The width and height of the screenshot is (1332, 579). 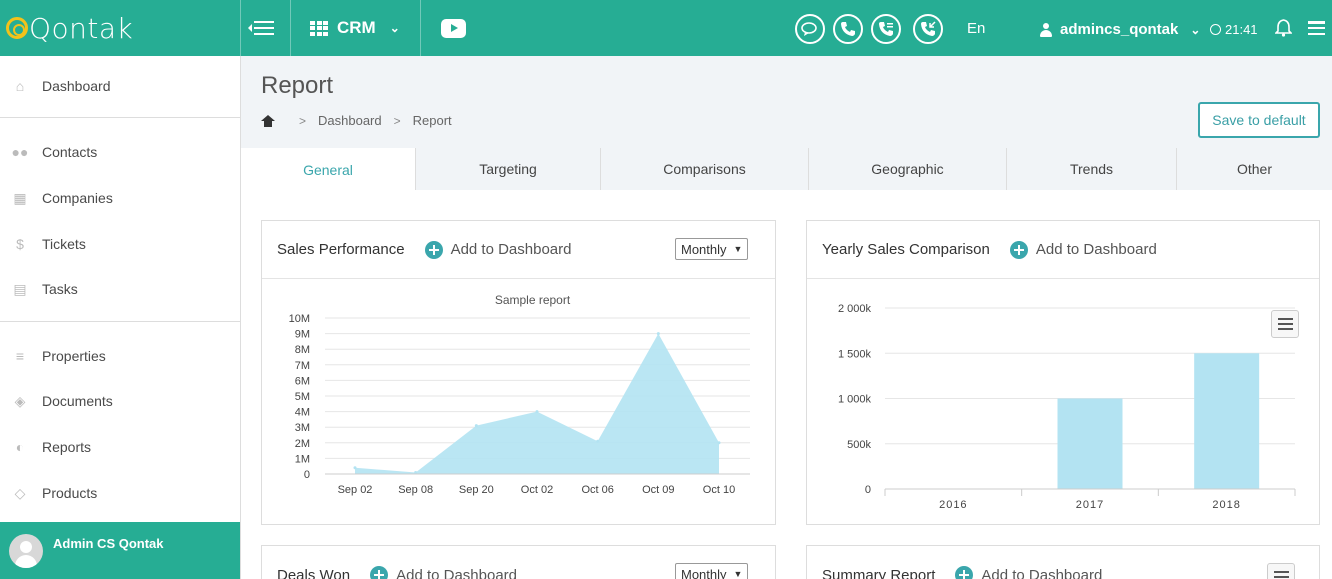 I want to click on user-menu: admincs_qontak ⌄, so click(x=1120, y=29).